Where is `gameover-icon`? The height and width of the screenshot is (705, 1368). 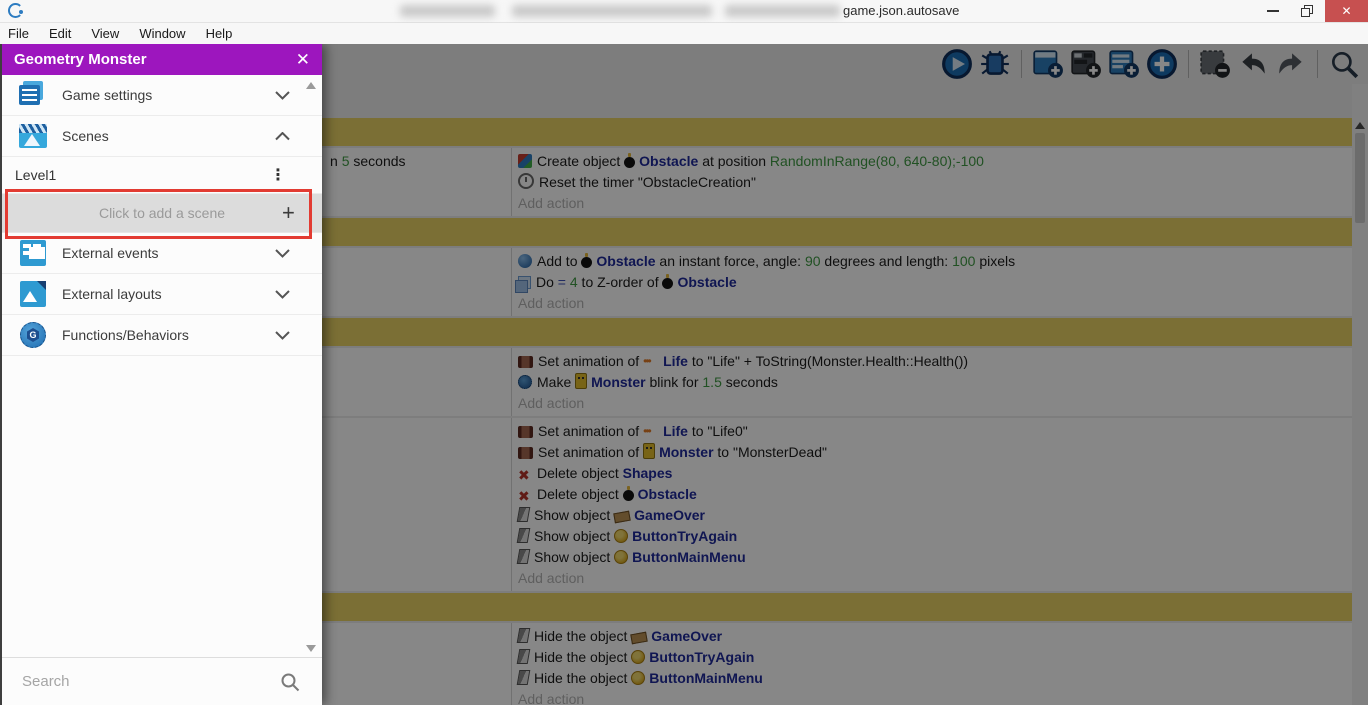 gameover-icon is located at coordinates (639, 638).